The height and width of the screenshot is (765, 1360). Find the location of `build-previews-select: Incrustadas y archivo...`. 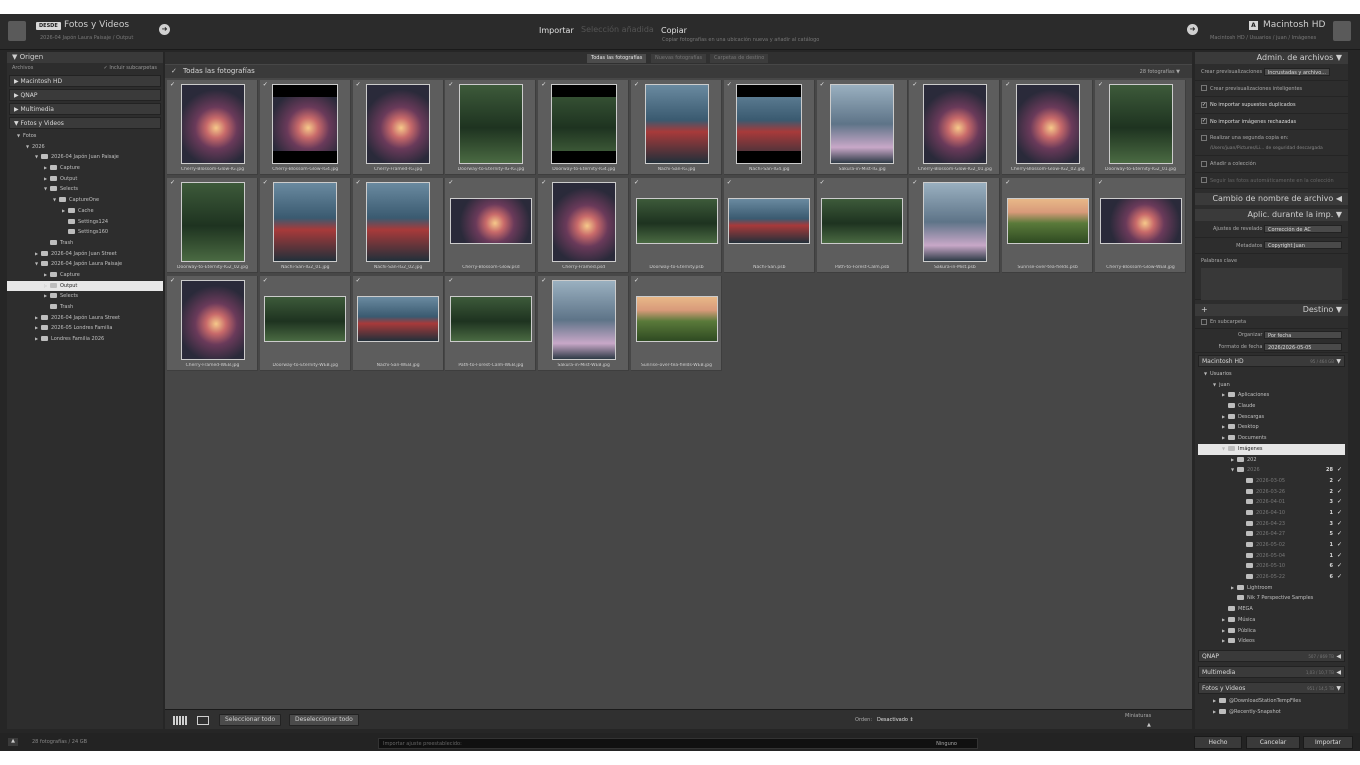

build-previews-select: Incrustadas y archivo... is located at coordinates (1296, 71).